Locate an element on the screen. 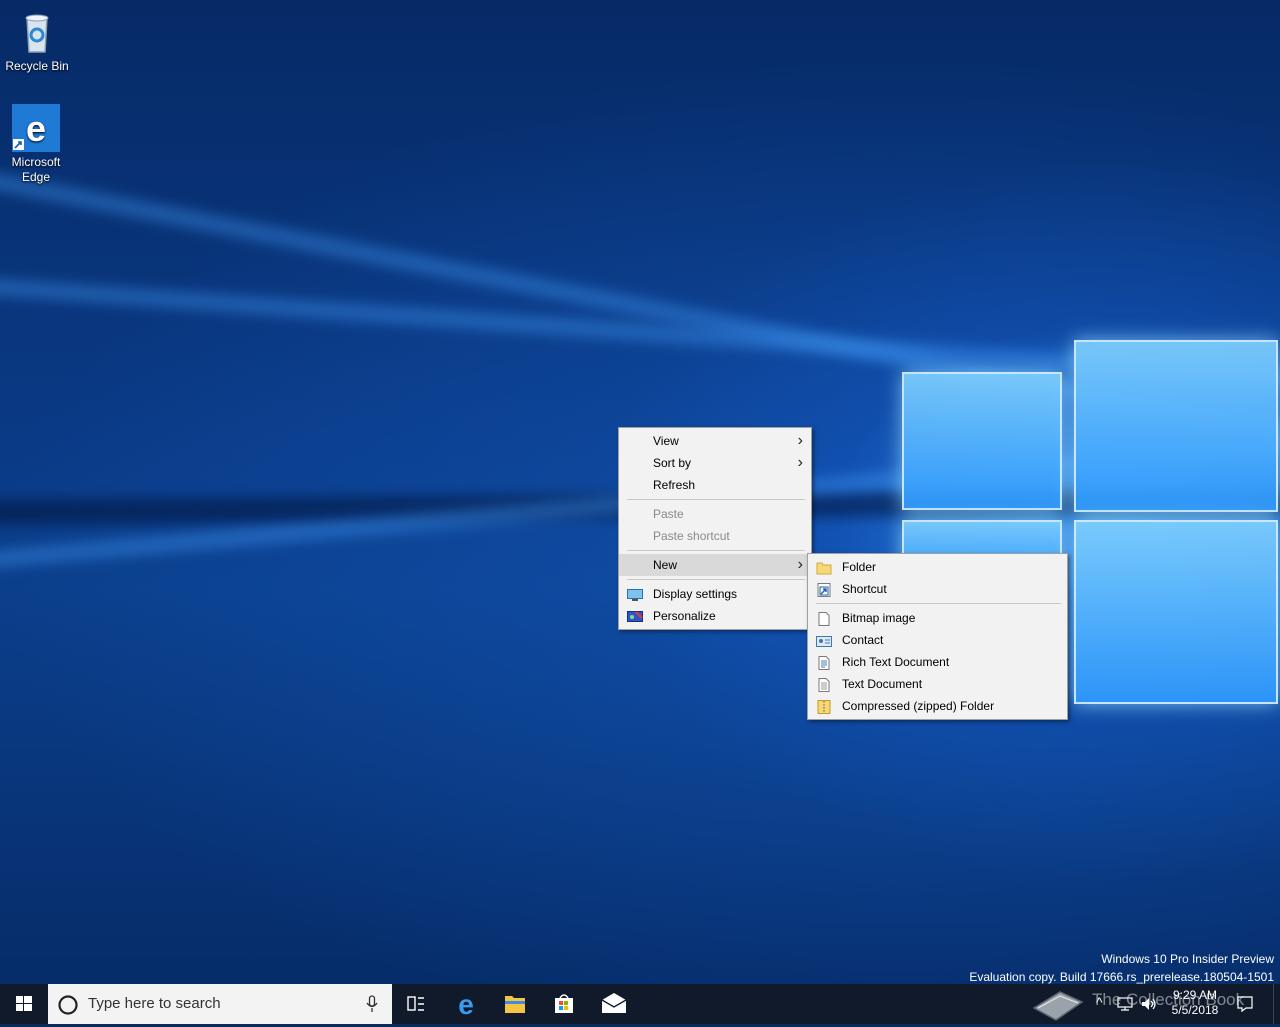 The image size is (1280, 1027). taskbar-mail-button is located at coordinates (614, 1004).